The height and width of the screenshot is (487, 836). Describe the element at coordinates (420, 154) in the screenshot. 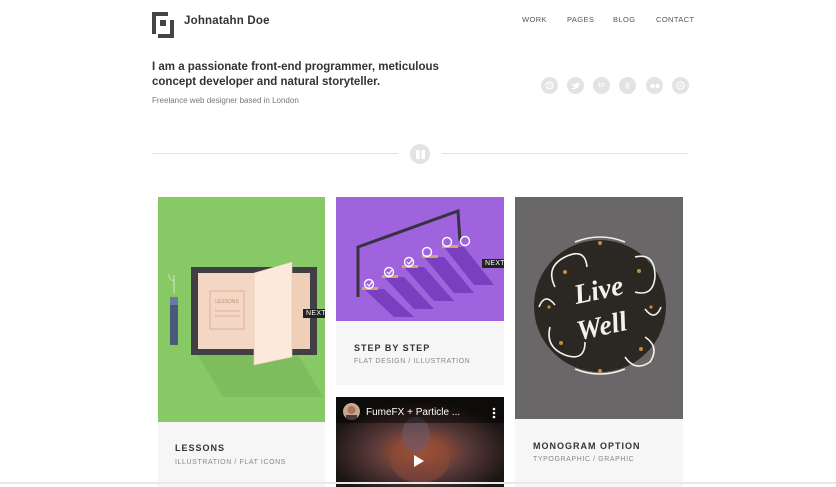

I see `grid-icon` at that location.